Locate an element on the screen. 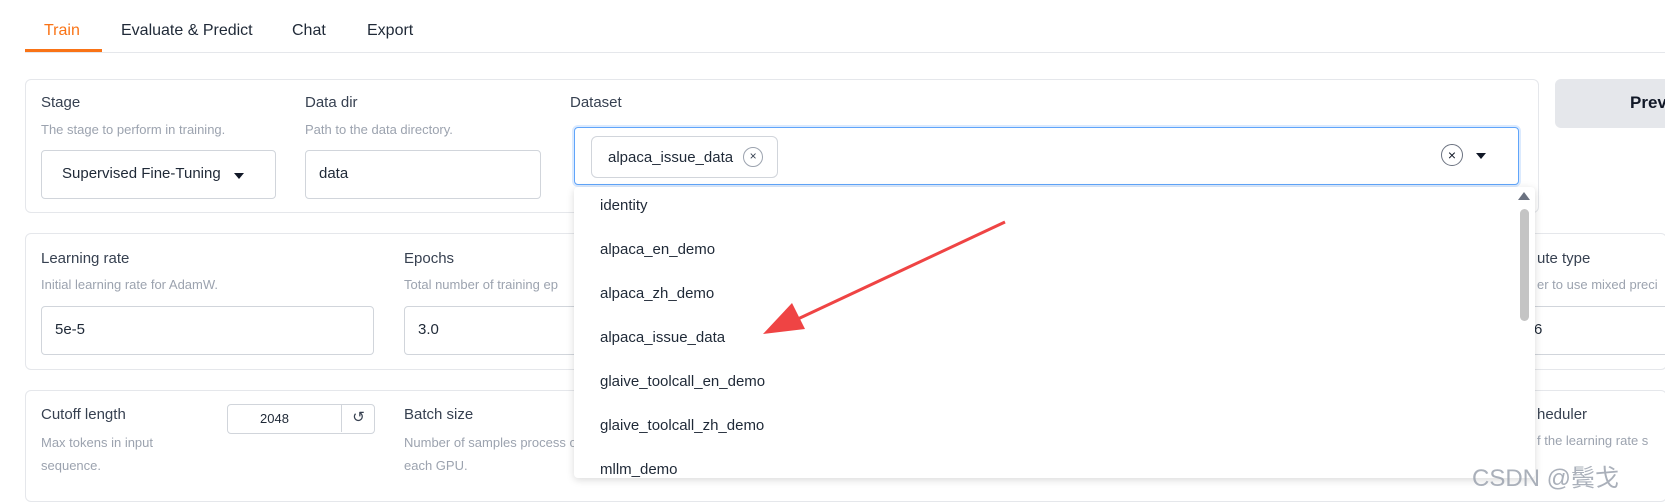  annotation-arrow-icon is located at coordinates (884, 277).